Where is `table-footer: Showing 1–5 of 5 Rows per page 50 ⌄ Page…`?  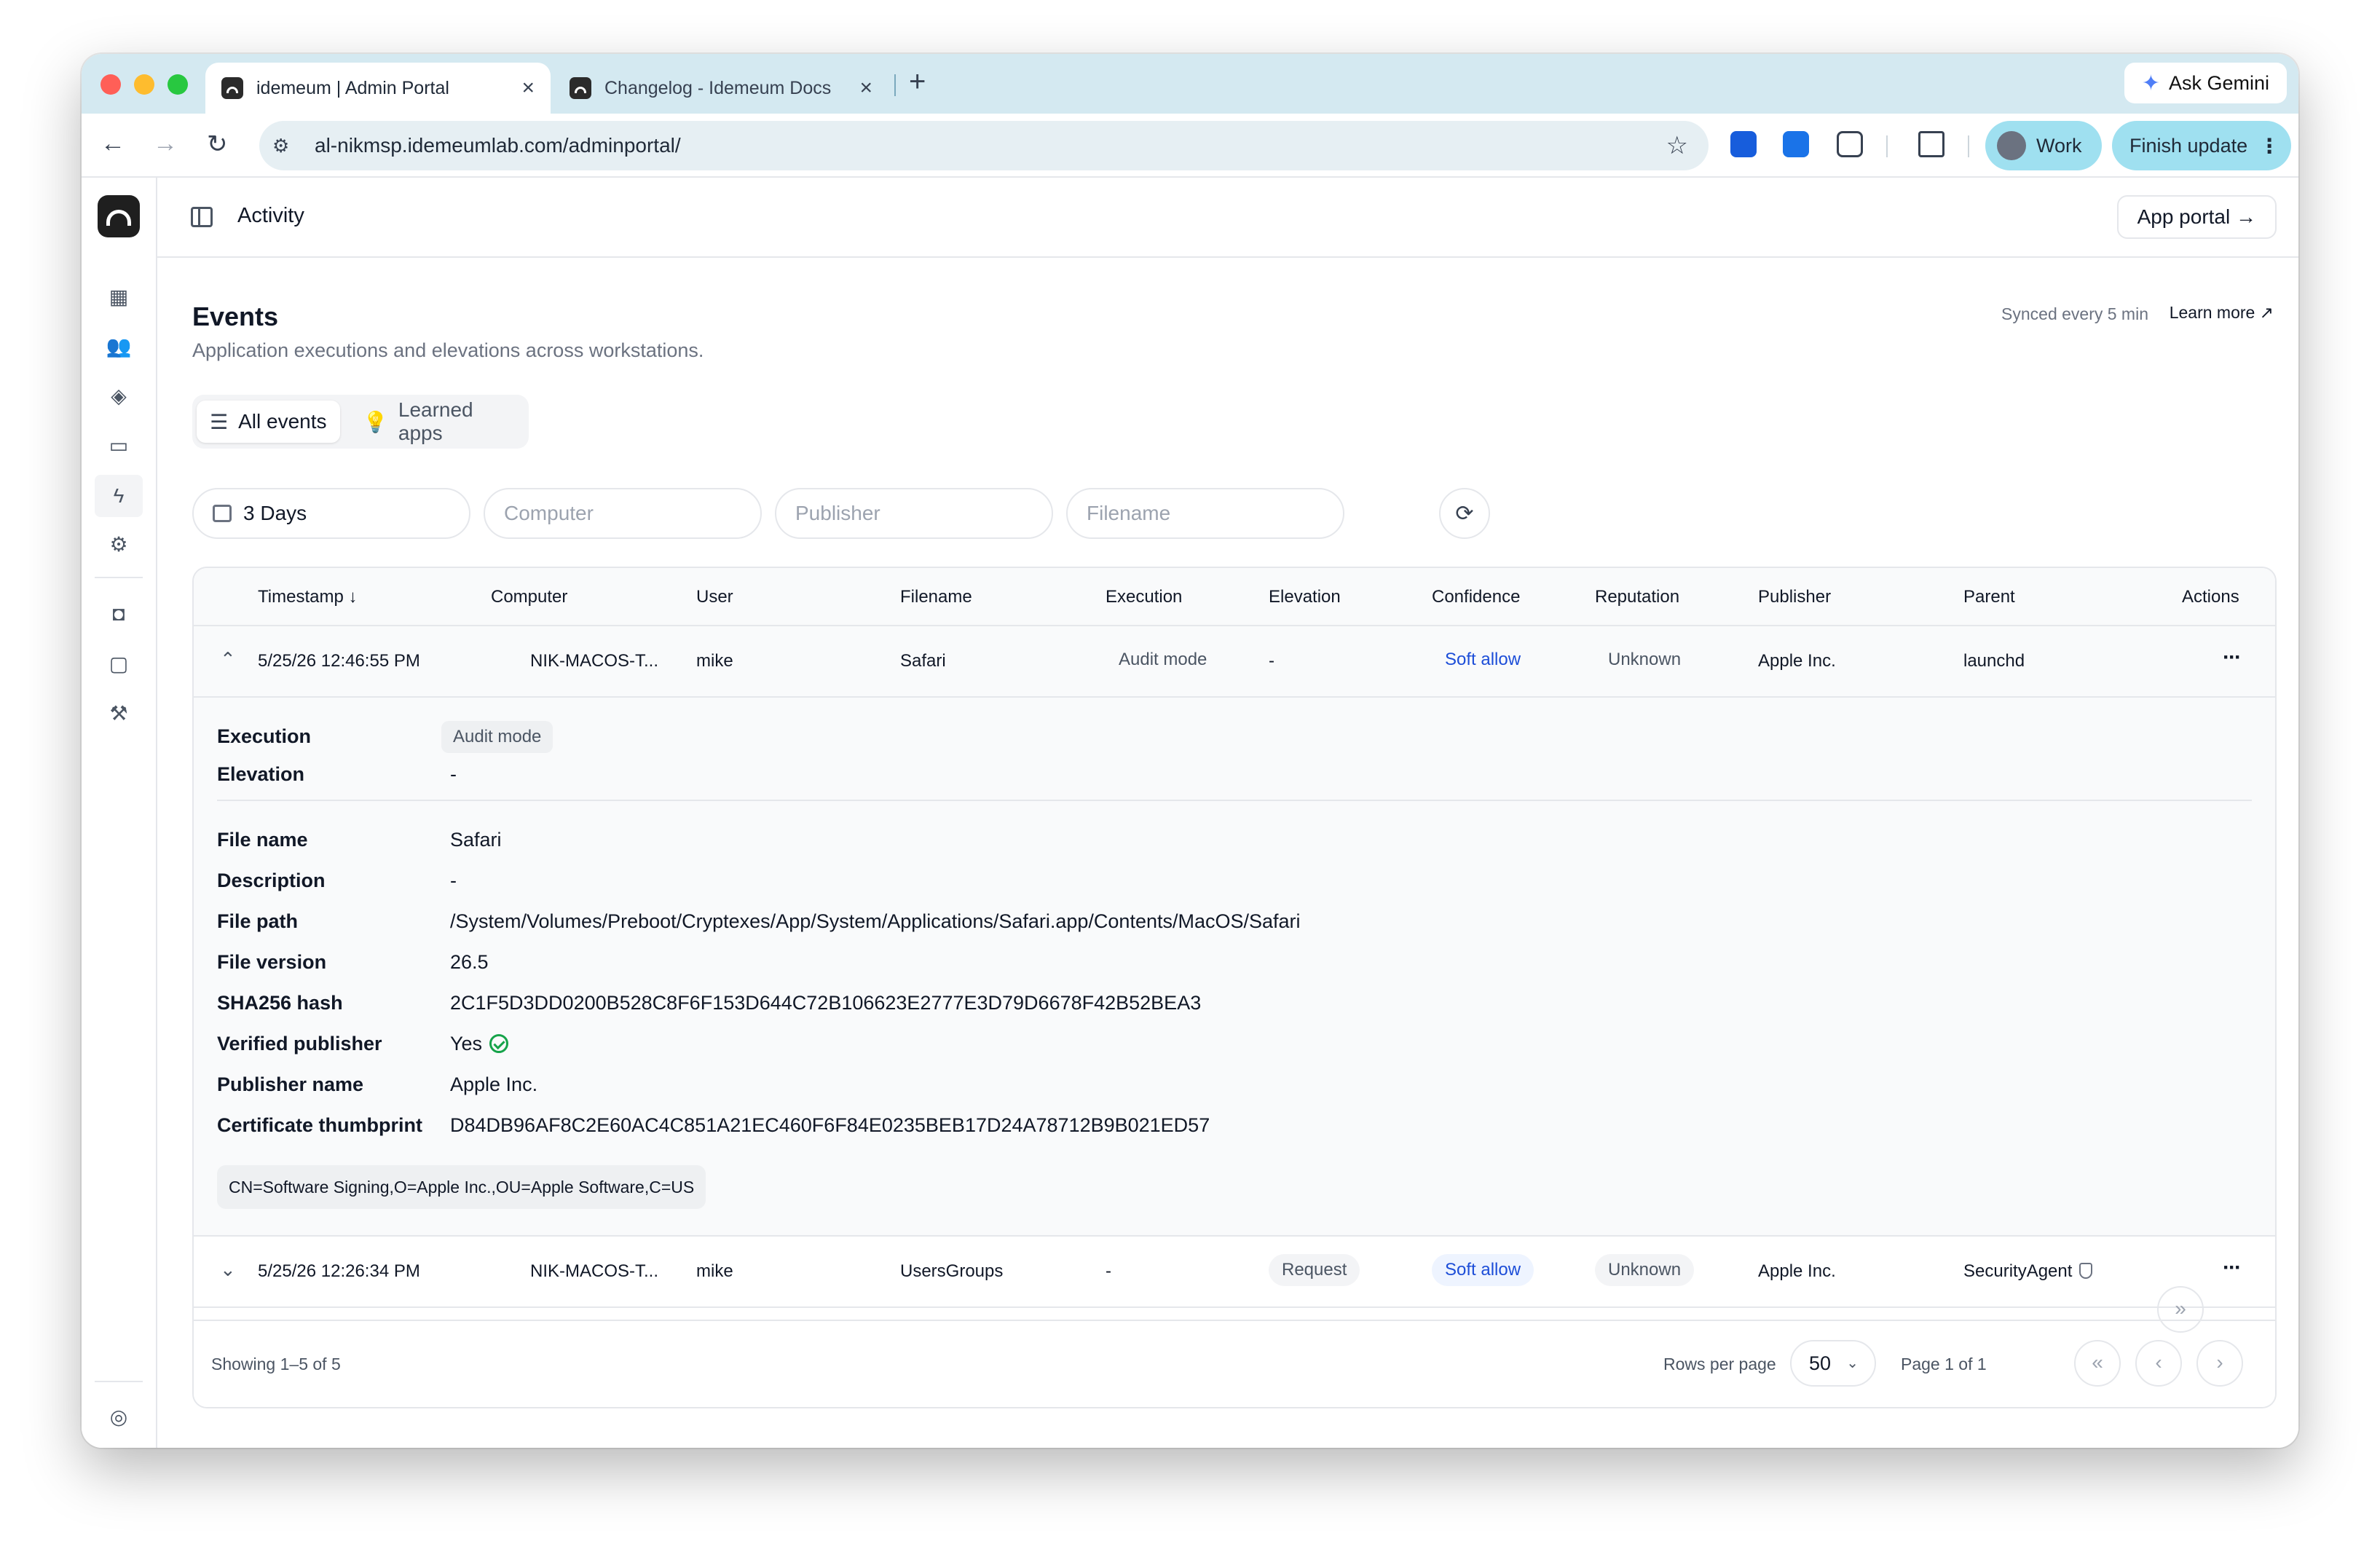
table-footer: Showing 1–5 of 5 Rows per page 50 ⌄ Page… is located at coordinates (1234, 1363).